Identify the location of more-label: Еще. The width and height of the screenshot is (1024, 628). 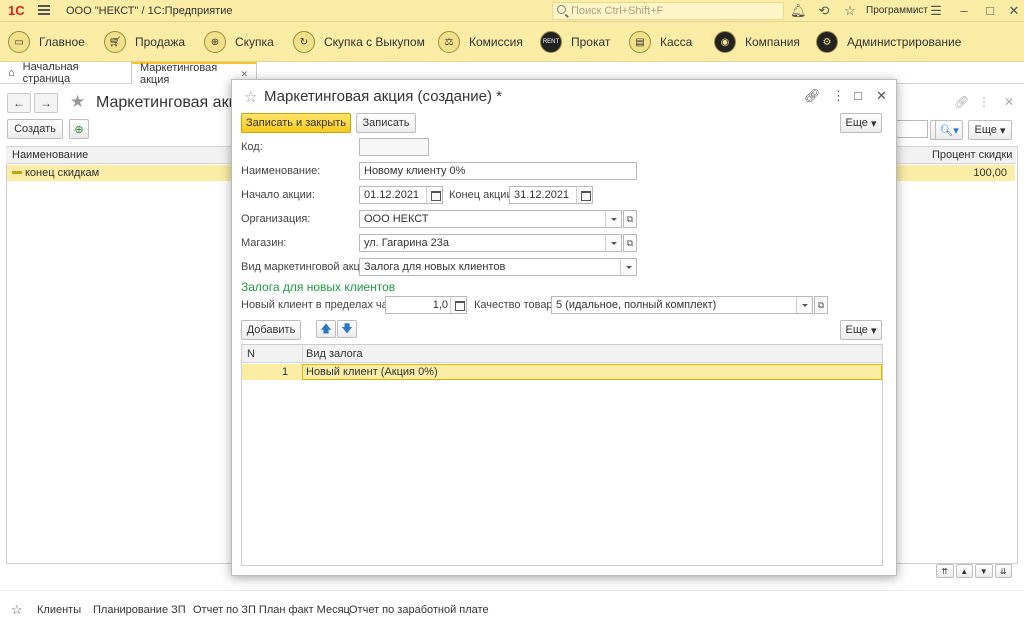
(856, 123).